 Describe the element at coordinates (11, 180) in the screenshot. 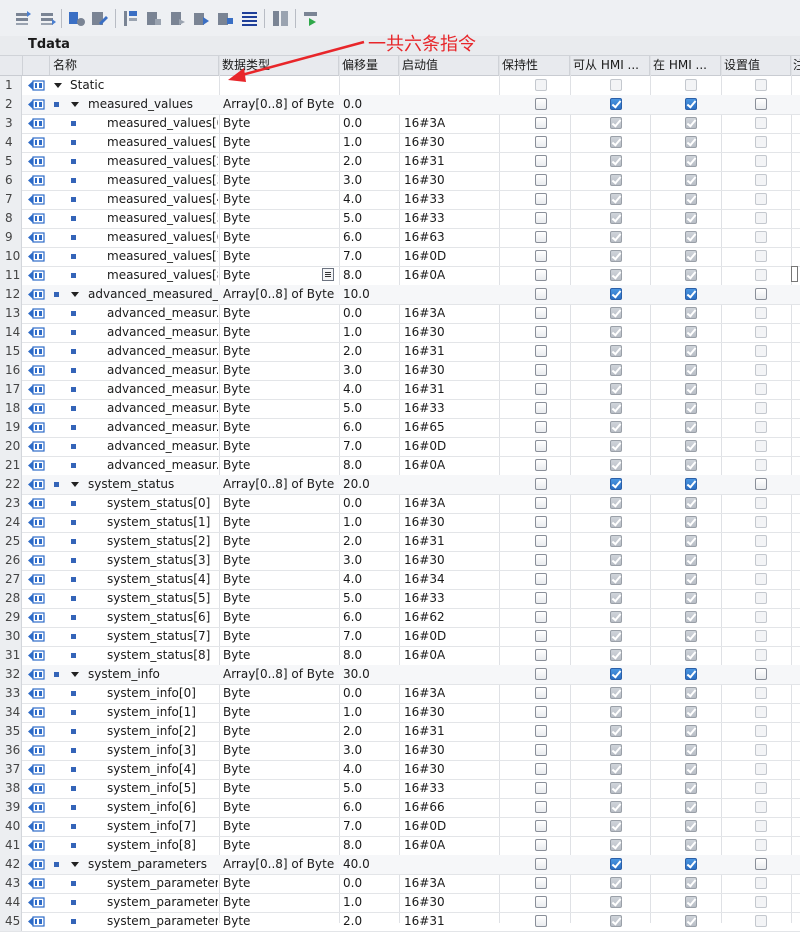

I see `row-number: 6` at that location.